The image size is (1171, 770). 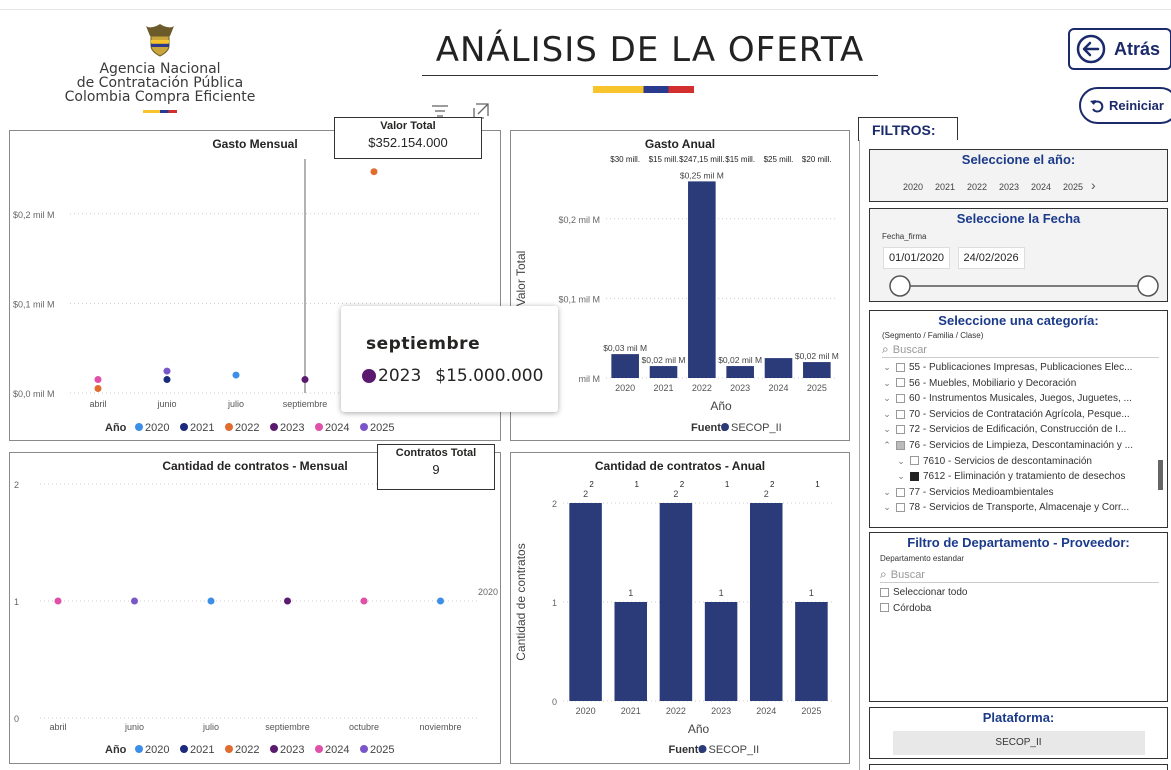 I want to click on list-item: ⌄ 56 - Muebles, Mobiliario y Decoración, so click(x=1019, y=384).